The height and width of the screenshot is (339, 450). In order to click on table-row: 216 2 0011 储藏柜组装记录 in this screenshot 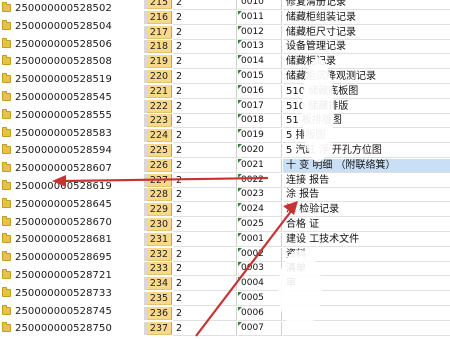, I will do `click(296, 17)`.